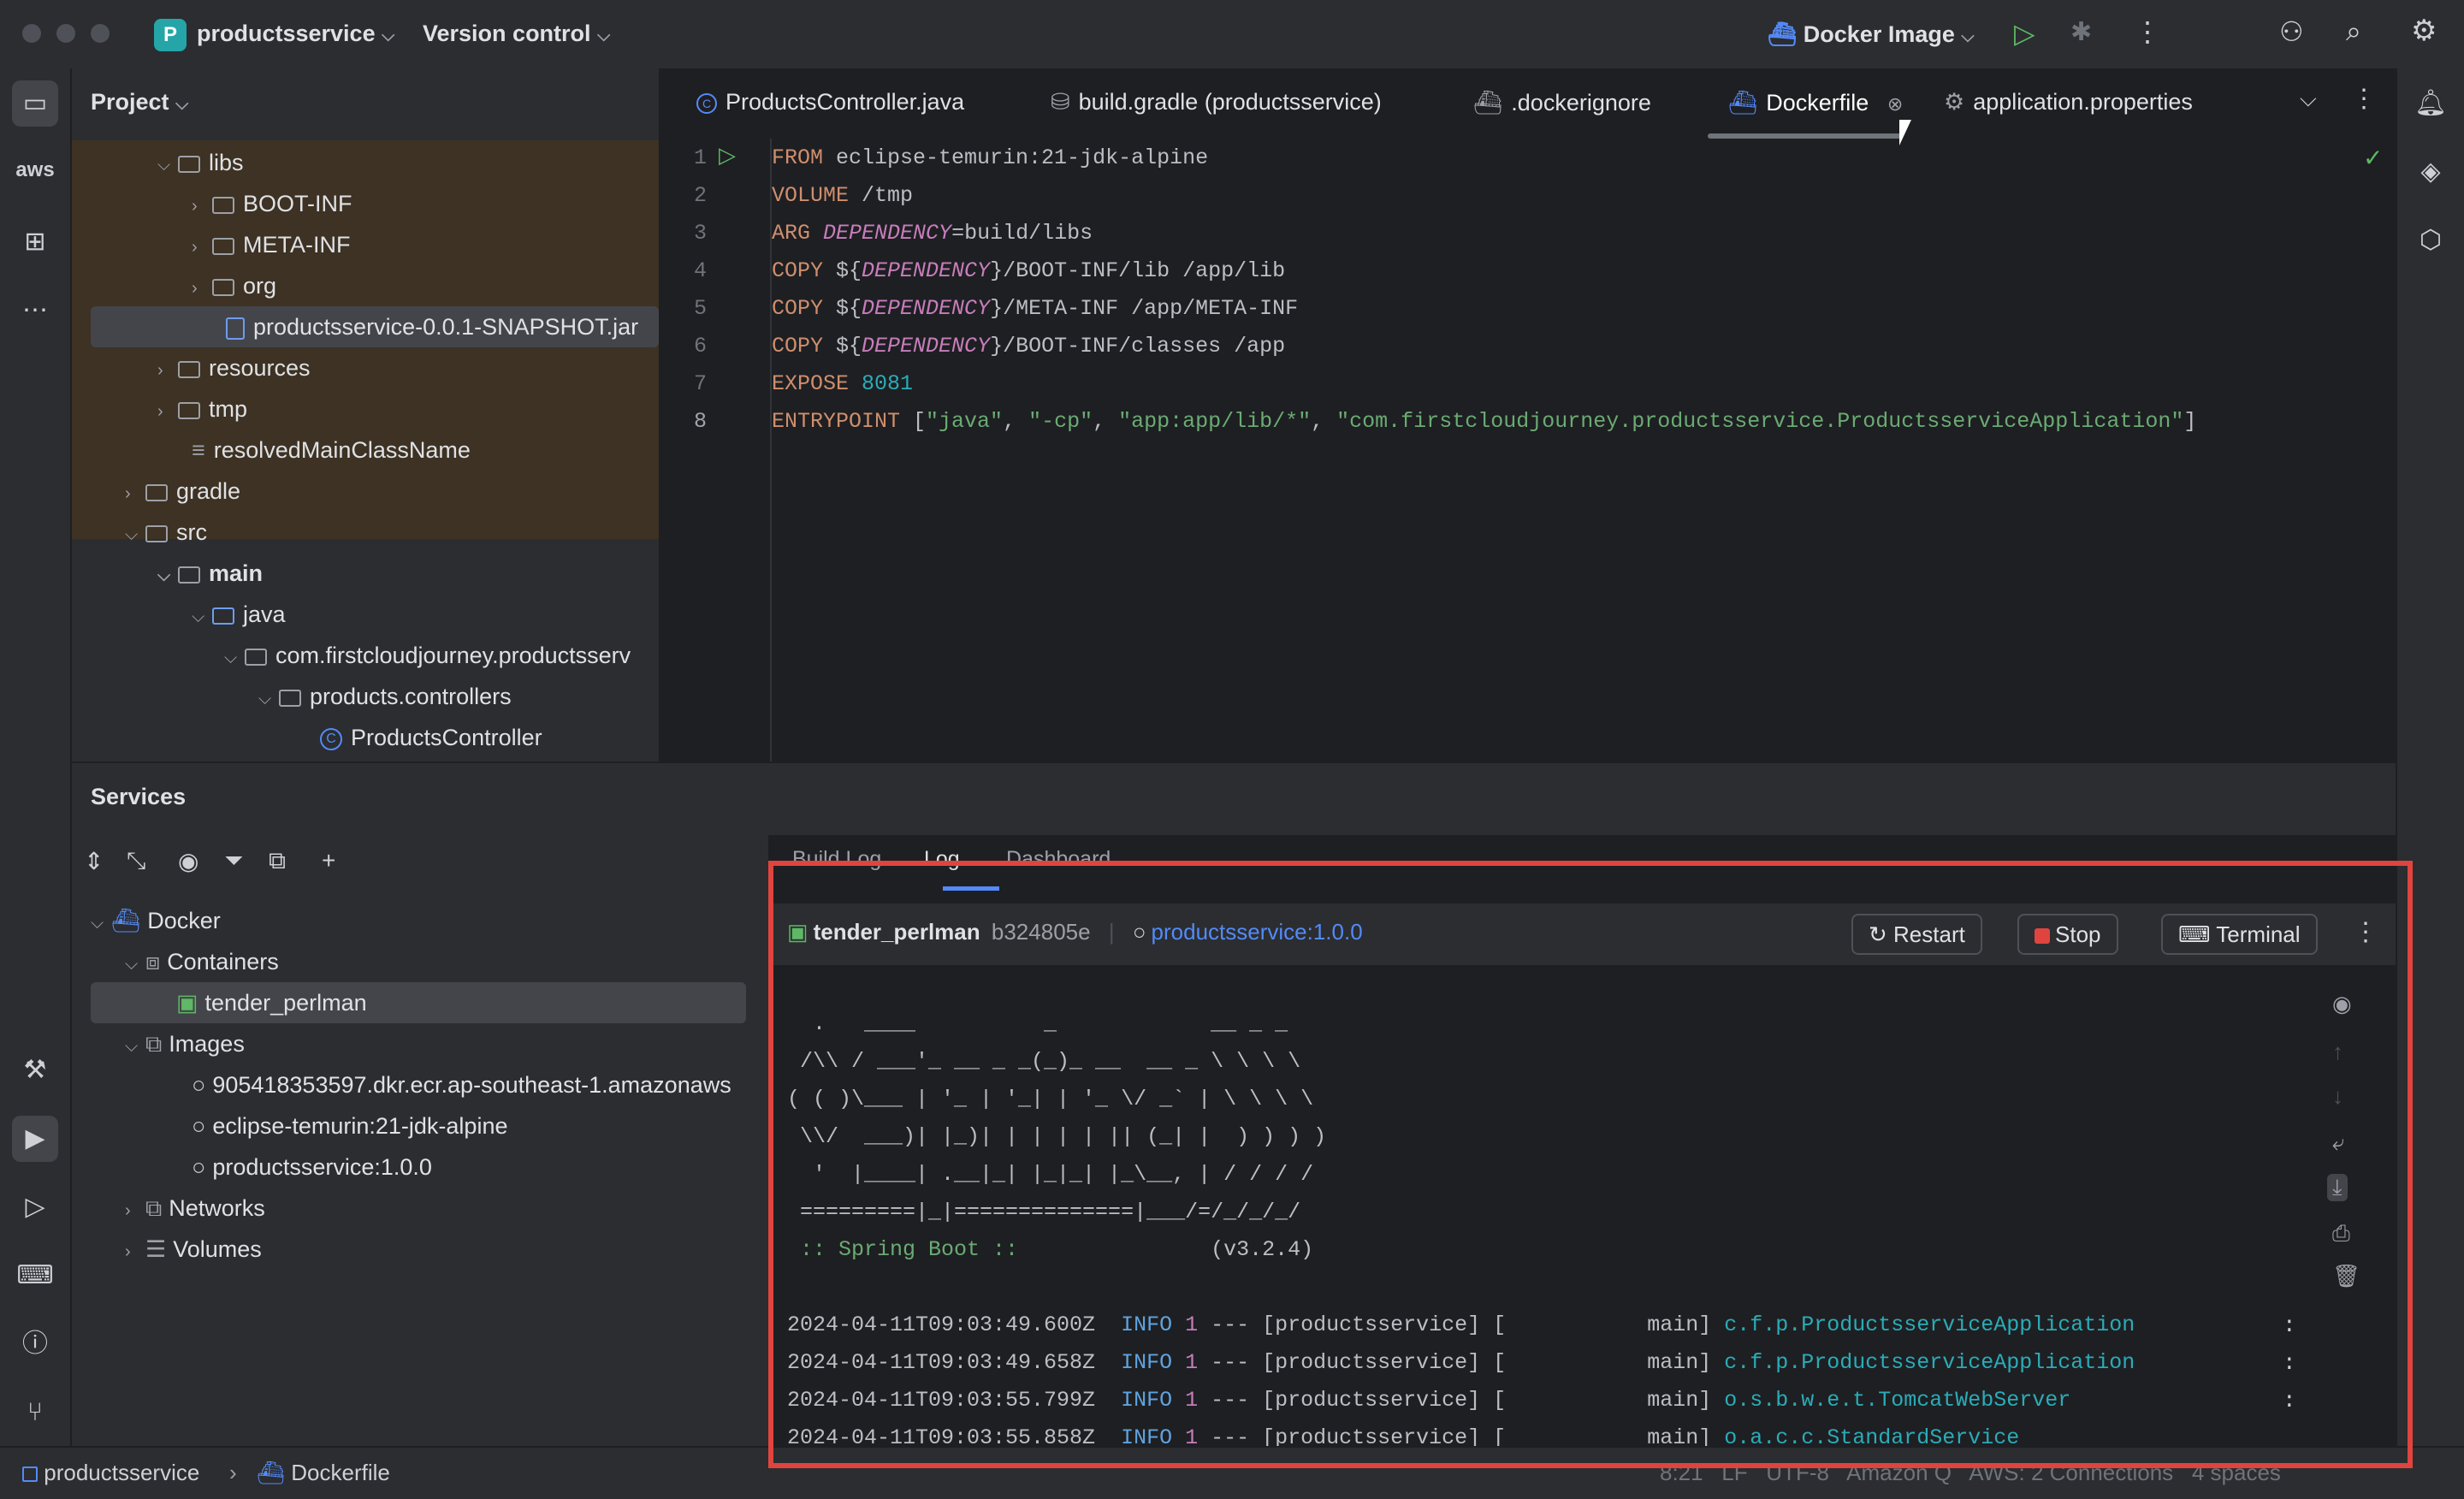 Image resolution: width=2464 pixels, height=1499 pixels. What do you see at coordinates (1562, 102) in the screenshot?
I see `tab-dockerignore: ⛴ .dockerignore` at bounding box center [1562, 102].